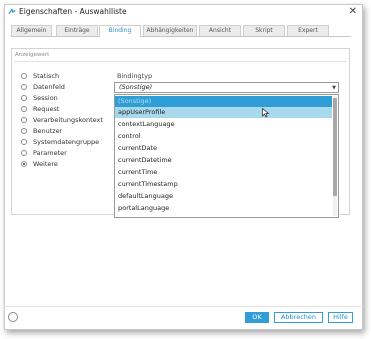 Image resolution: width=371 pixels, height=339 pixels. Describe the element at coordinates (223, 101) in the screenshot. I see `dropdown-option: (Sonstige)` at that location.